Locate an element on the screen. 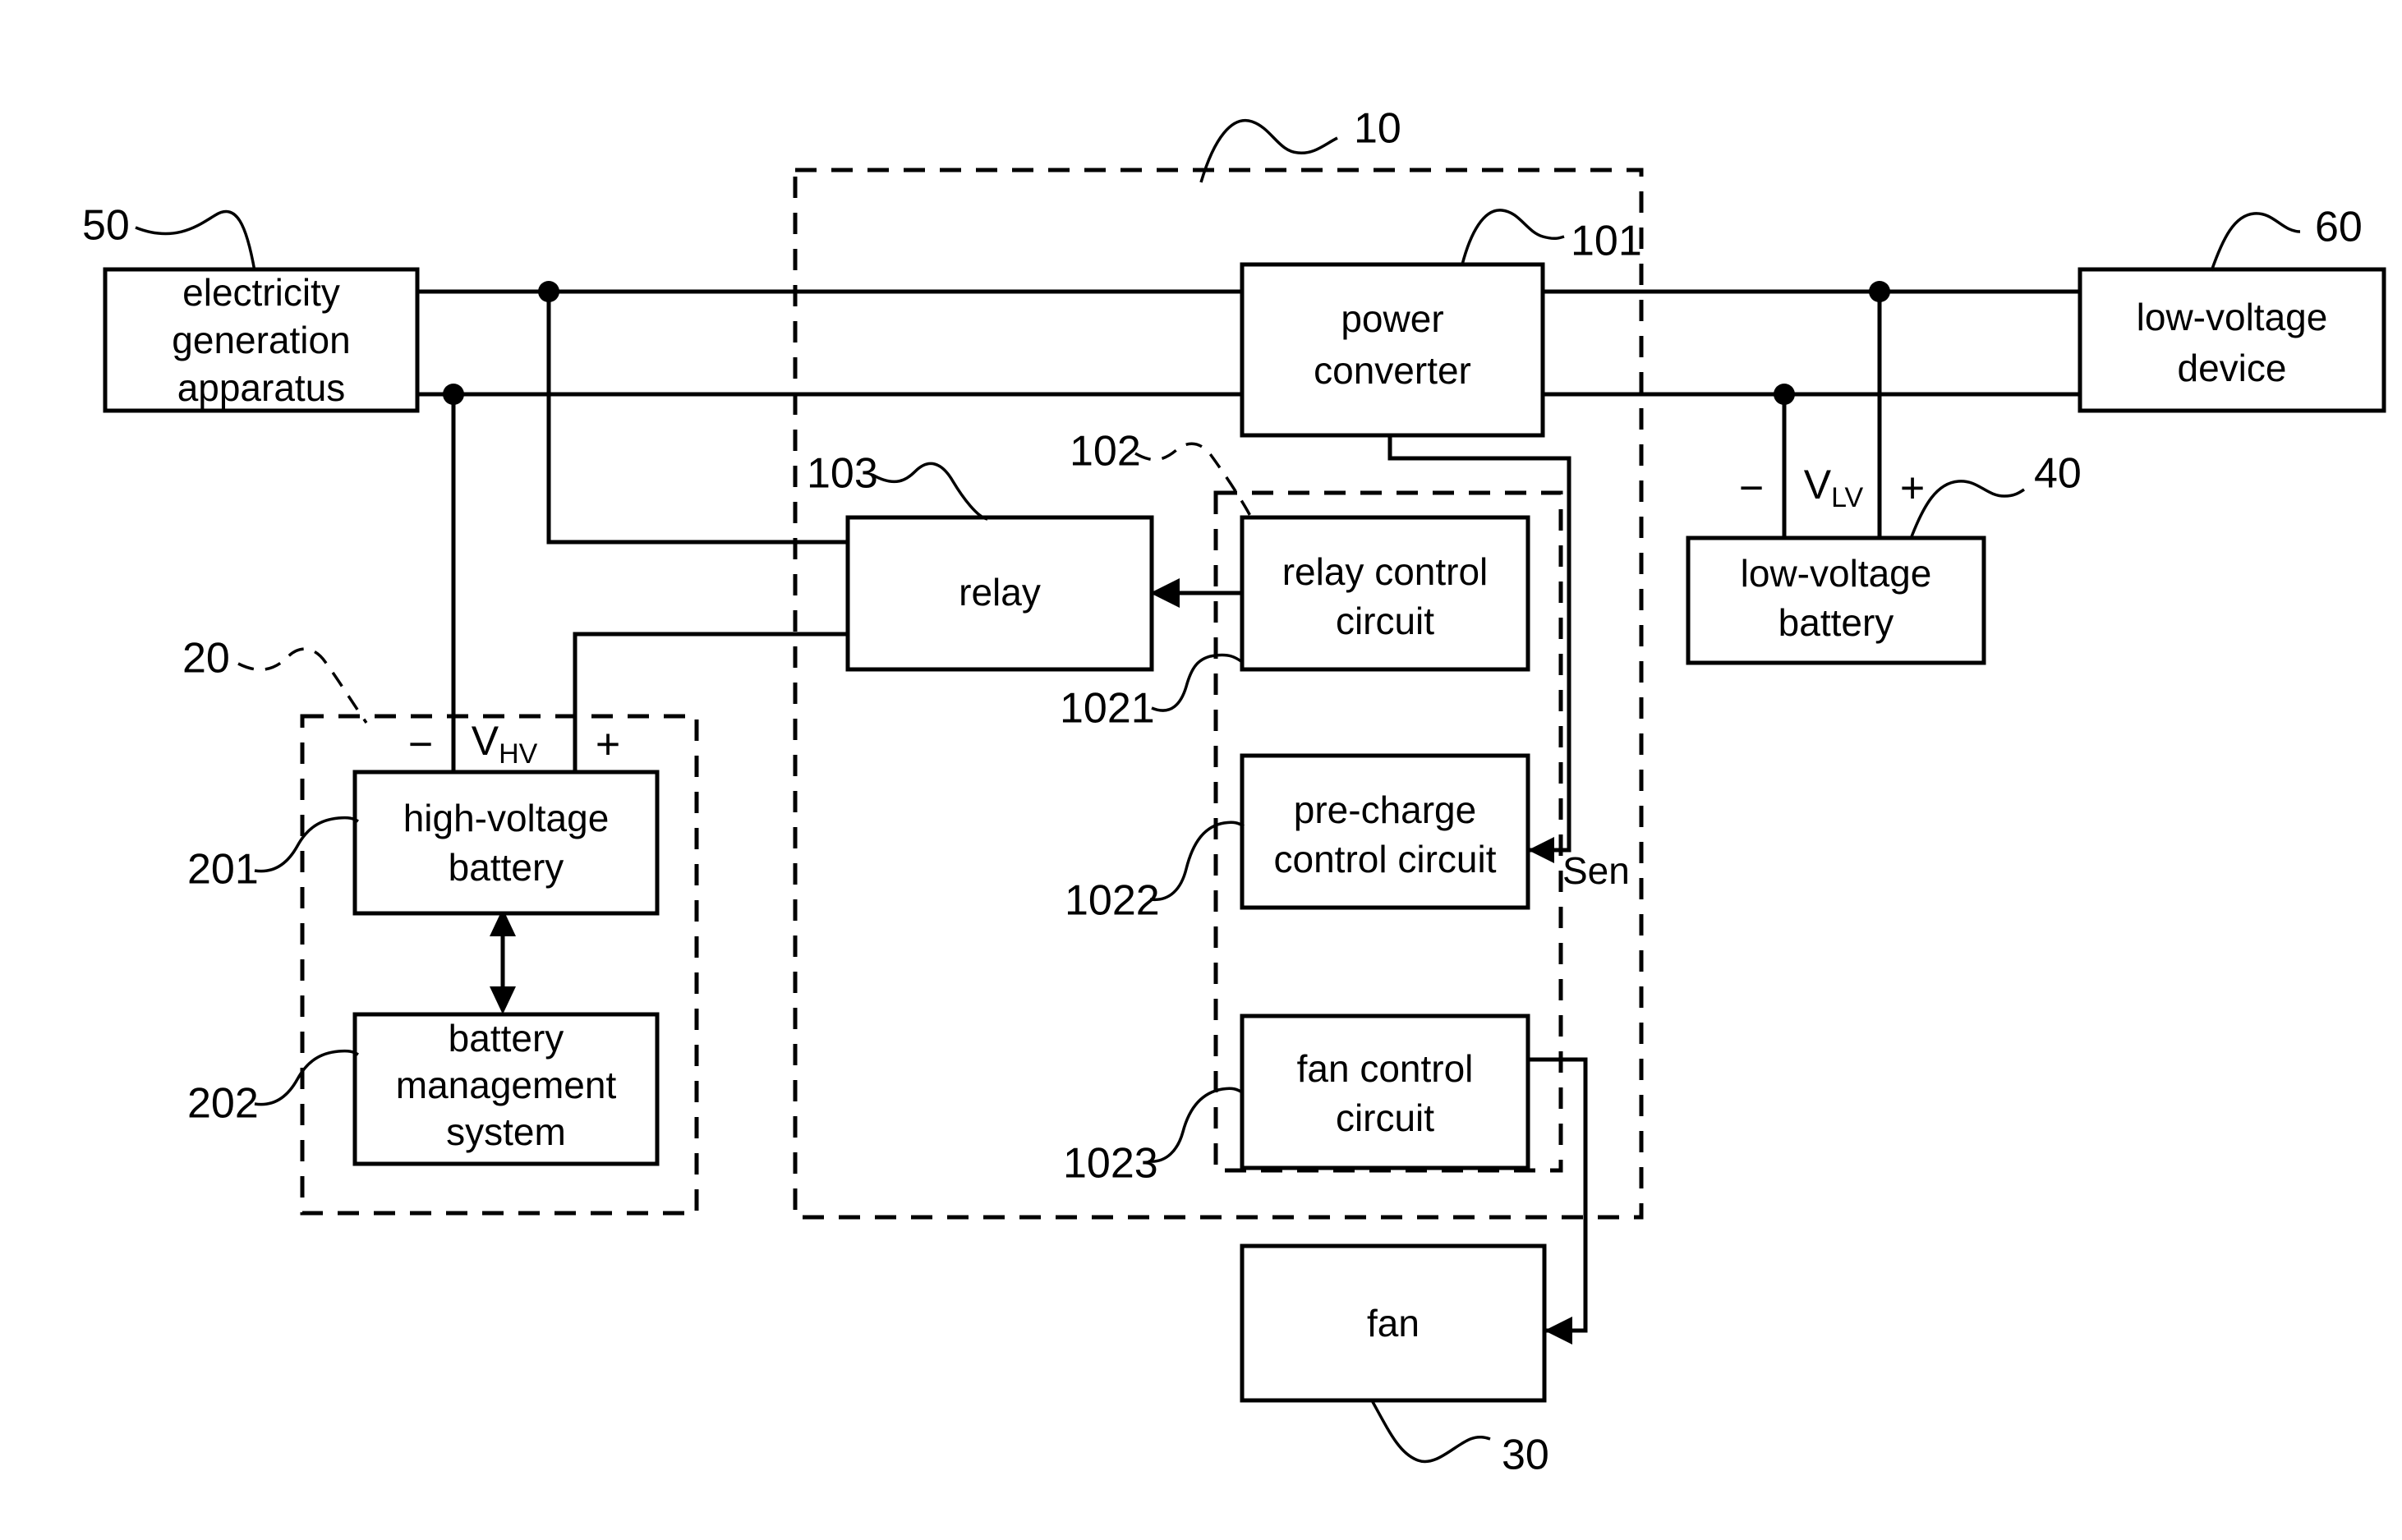 The height and width of the screenshot is (1540, 2402). relay-control-circuit-label-2: circuit is located at coordinates (1385, 621).